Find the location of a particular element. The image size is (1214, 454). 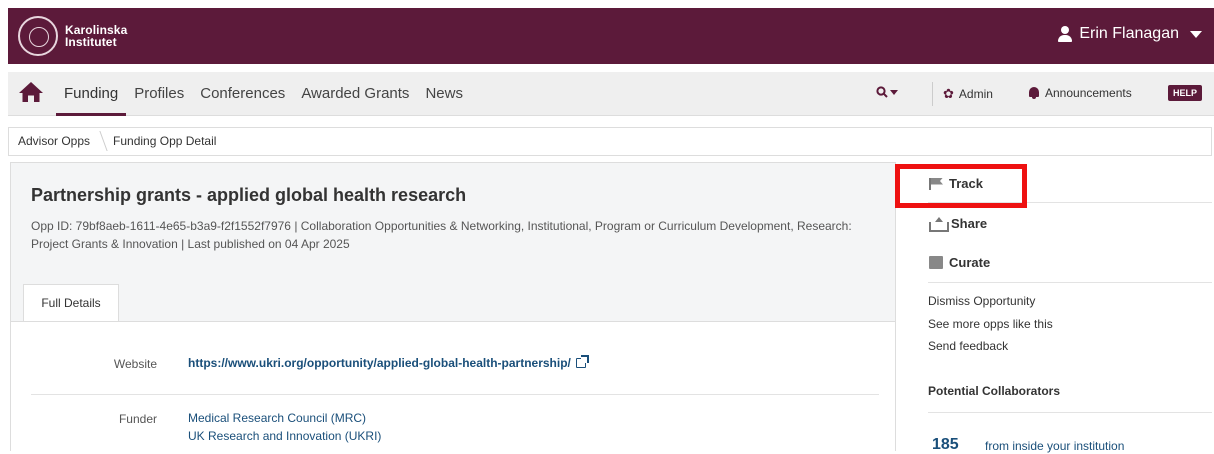

external-link-icon is located at coordinates (582, 361).